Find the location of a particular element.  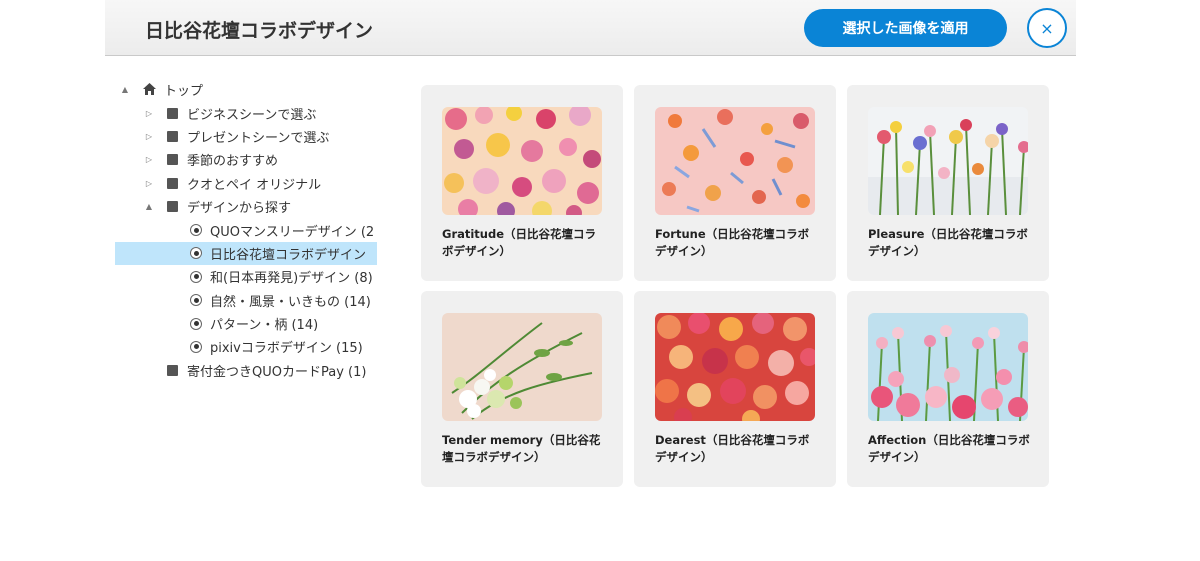

tree-item-wa: 和(日本再発見)デザイン (8) is located at coordinates (246, 276).